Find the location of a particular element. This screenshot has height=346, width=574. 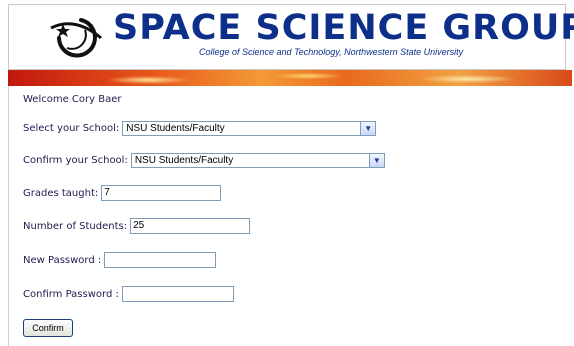

students-label: Number of Students: is located at coordinates (75, 226).